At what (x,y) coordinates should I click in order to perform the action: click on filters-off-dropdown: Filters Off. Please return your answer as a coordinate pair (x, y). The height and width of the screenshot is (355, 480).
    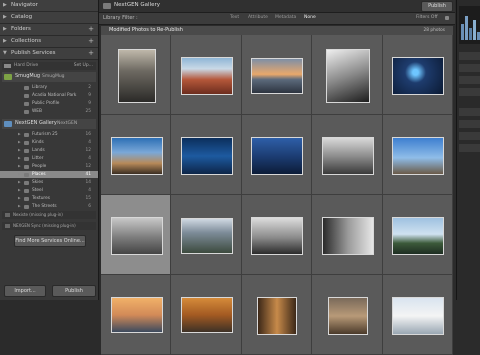
    Looking at the image, I should click on (427, 17).